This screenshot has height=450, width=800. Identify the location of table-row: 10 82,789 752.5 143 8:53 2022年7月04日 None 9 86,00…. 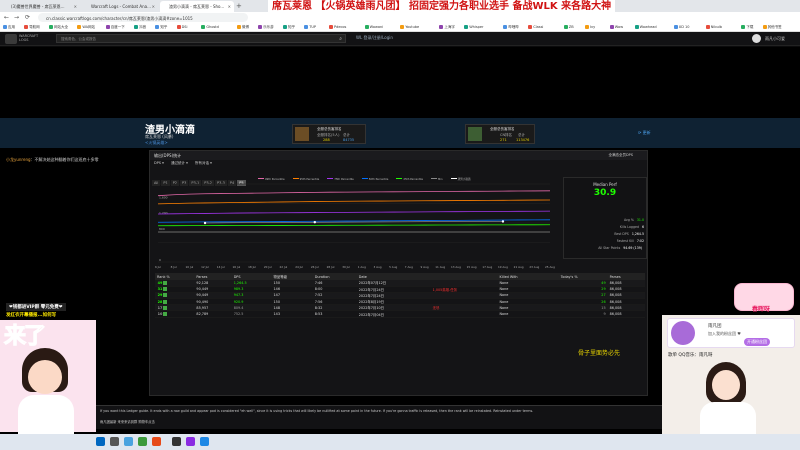
(400, 314).